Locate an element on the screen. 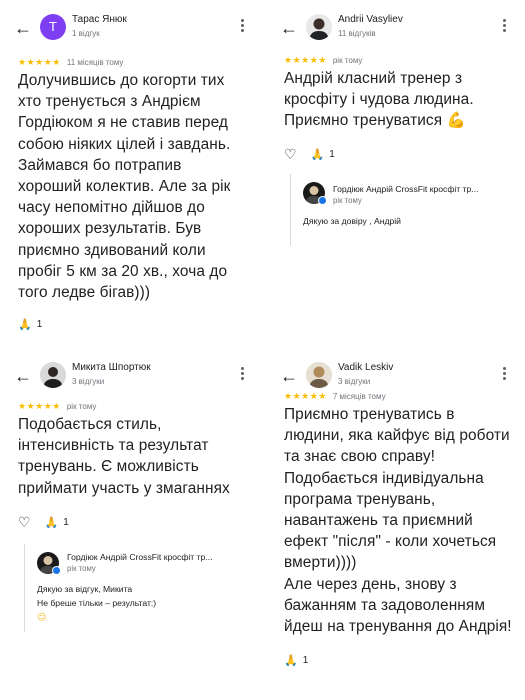 The height and width of the screenshot is (700, 525). reviewer-name: Andrii Vasyliev is located at coordinates (370, 19).